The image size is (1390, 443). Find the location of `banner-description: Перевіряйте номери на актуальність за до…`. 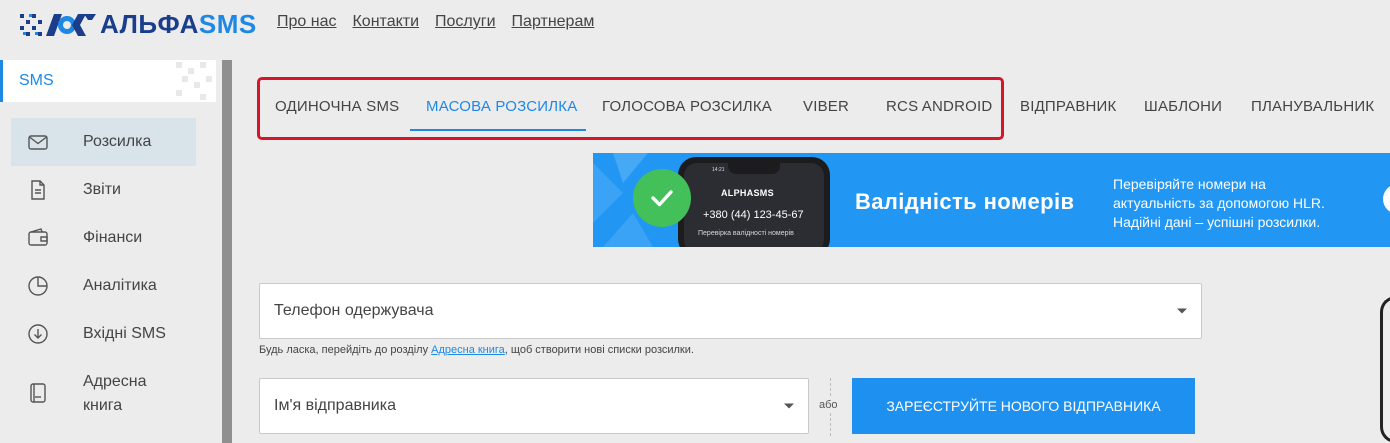

banner-description: Перевіряйте номери на актуальність за до… is located at coordinates (1219, 203).